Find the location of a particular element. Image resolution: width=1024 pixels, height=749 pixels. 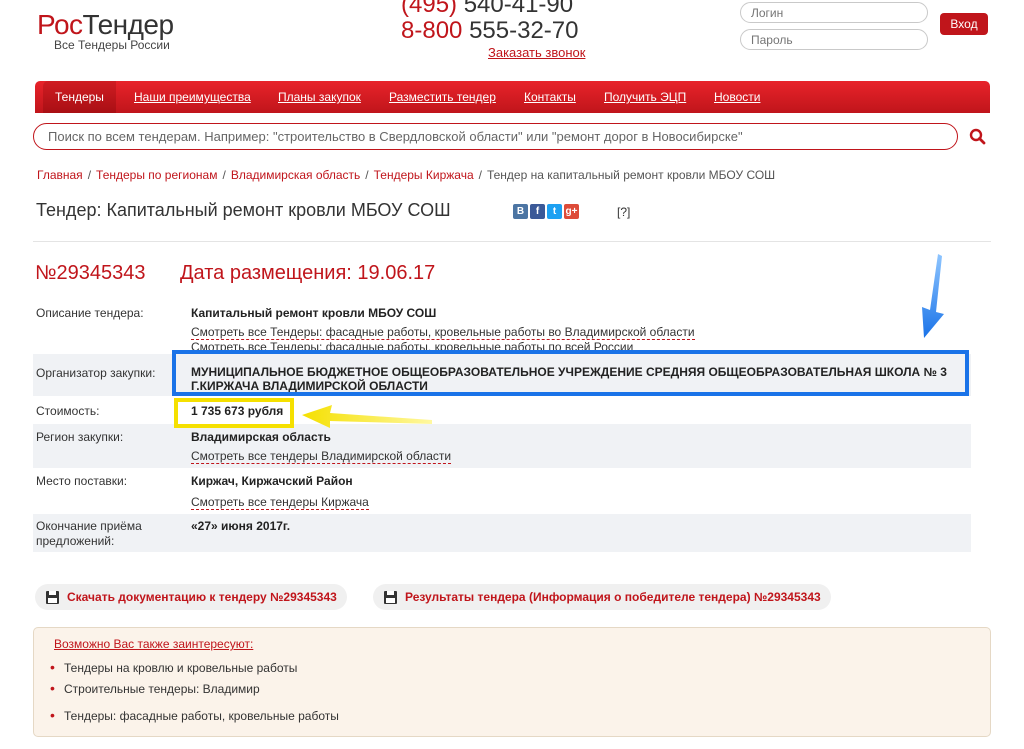

nav-item-advantages: Наши преимущества is located at coordinates (192, 97).